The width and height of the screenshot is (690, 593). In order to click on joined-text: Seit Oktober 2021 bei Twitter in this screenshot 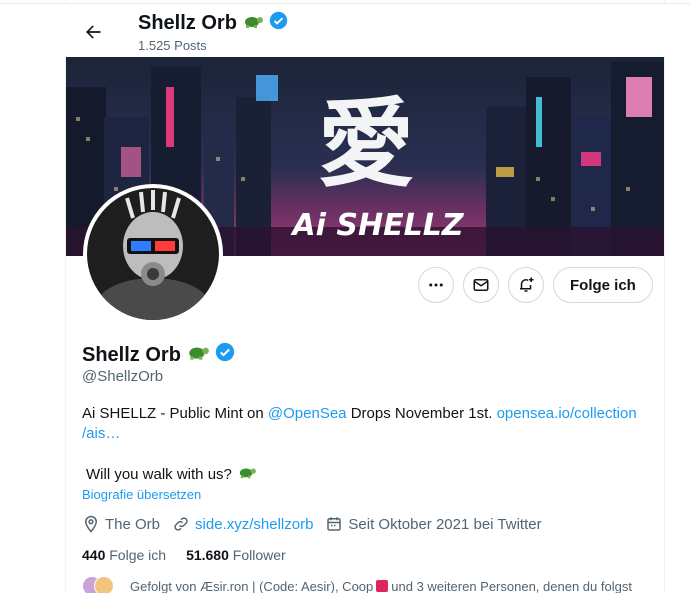, I will do `click(445, 524)`.